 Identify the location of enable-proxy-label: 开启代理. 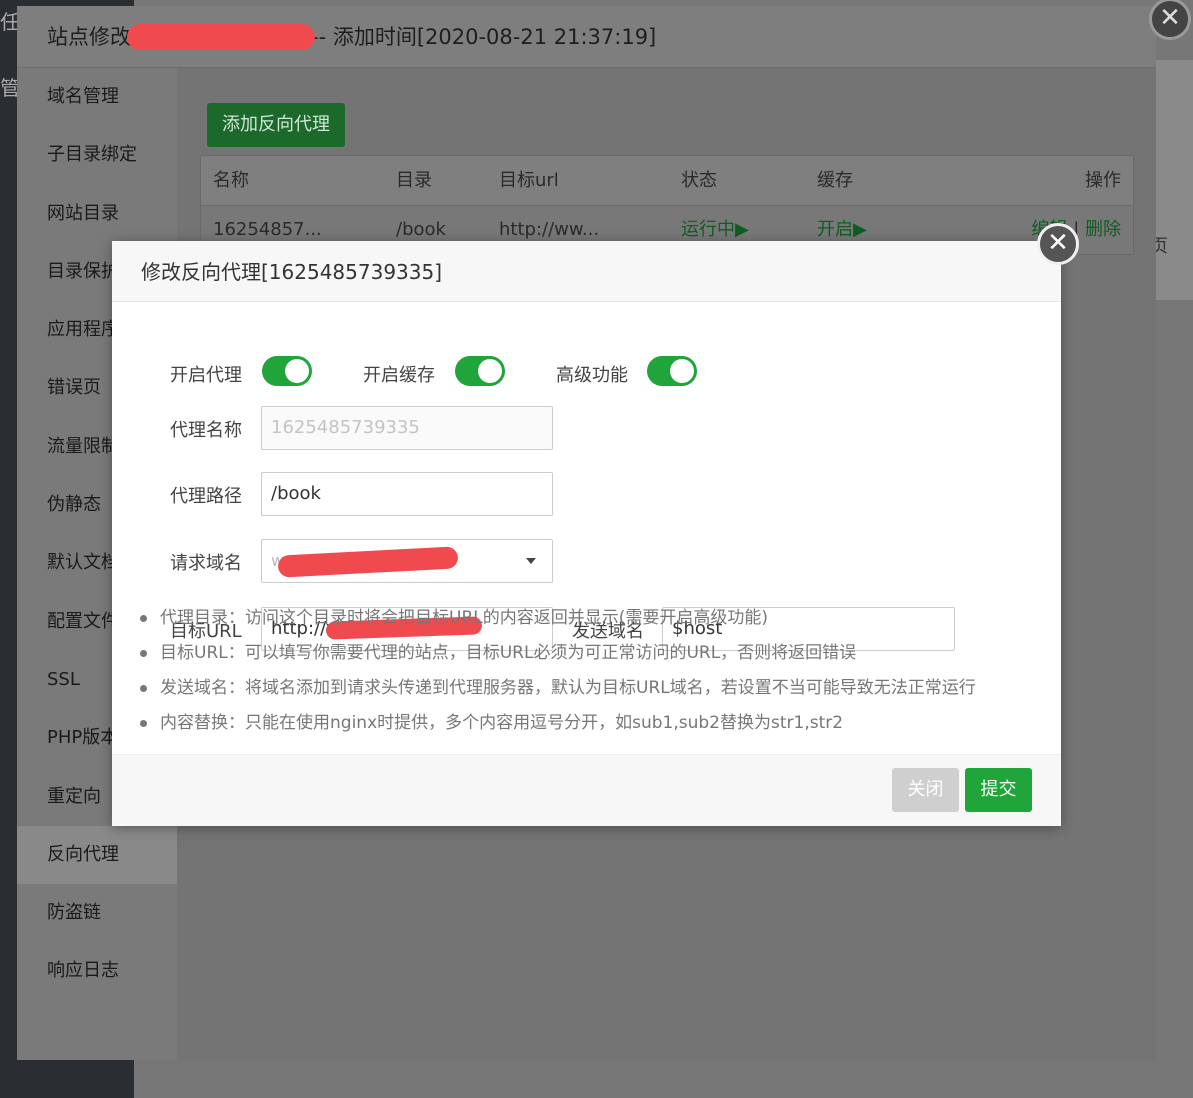
(206, 375).